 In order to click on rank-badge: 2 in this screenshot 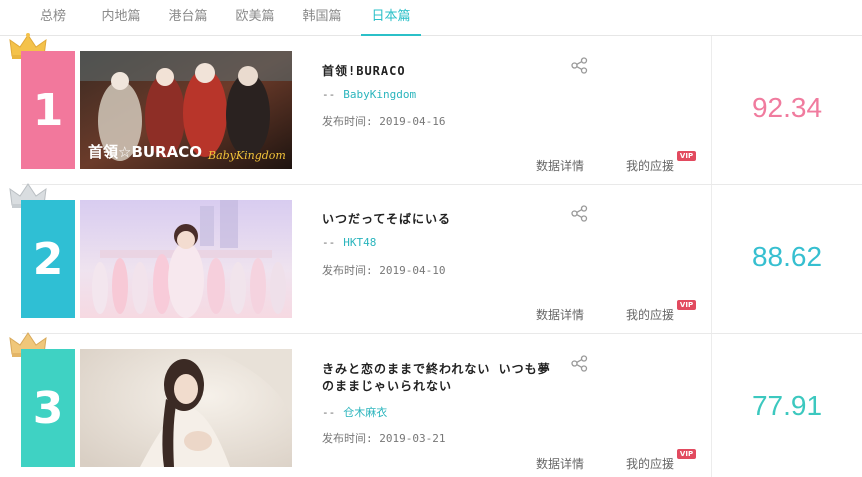, I will do `click(48, 259)`.